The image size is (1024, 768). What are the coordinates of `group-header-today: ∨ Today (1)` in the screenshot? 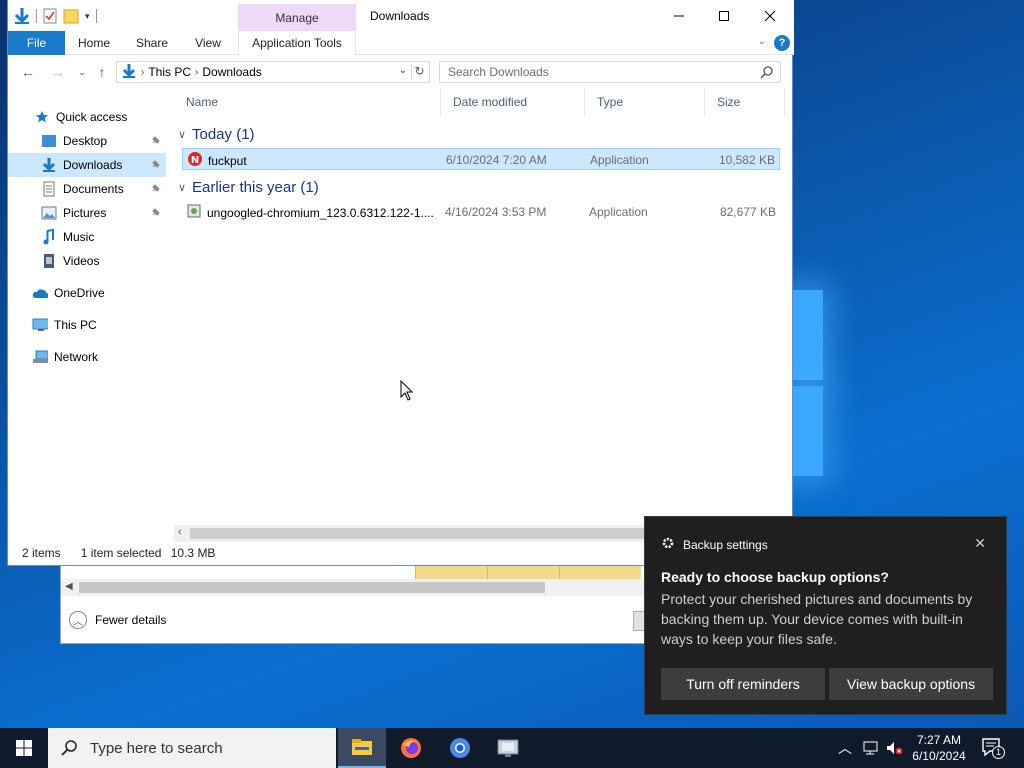 It's located at (214, 134).